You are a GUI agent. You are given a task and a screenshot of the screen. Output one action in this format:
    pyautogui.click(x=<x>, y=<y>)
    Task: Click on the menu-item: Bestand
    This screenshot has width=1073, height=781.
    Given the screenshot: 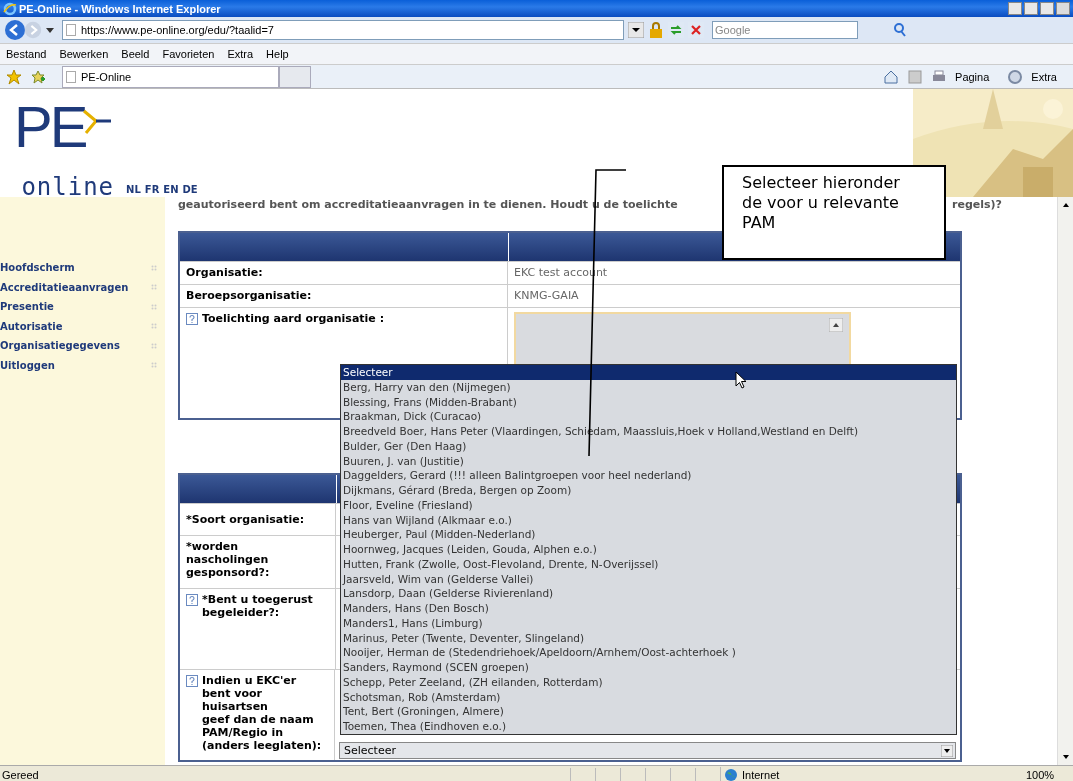 What is the action you would take?
    pyautogui.click(x=26, y=54)
    